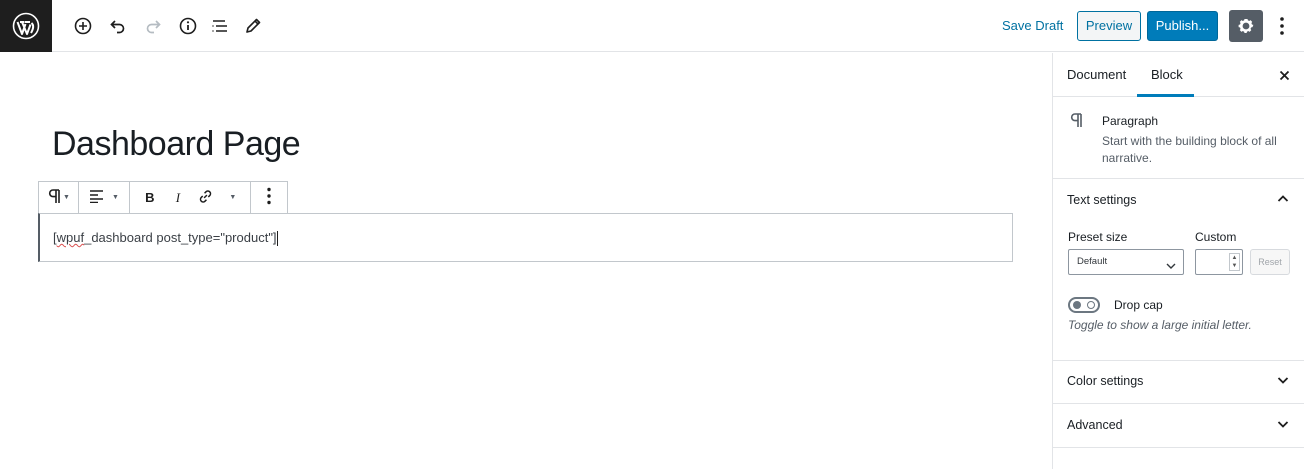 The width and height of the screenshot is (1304, 469). I want to click on tab-block: Block, so click(1165, 75).